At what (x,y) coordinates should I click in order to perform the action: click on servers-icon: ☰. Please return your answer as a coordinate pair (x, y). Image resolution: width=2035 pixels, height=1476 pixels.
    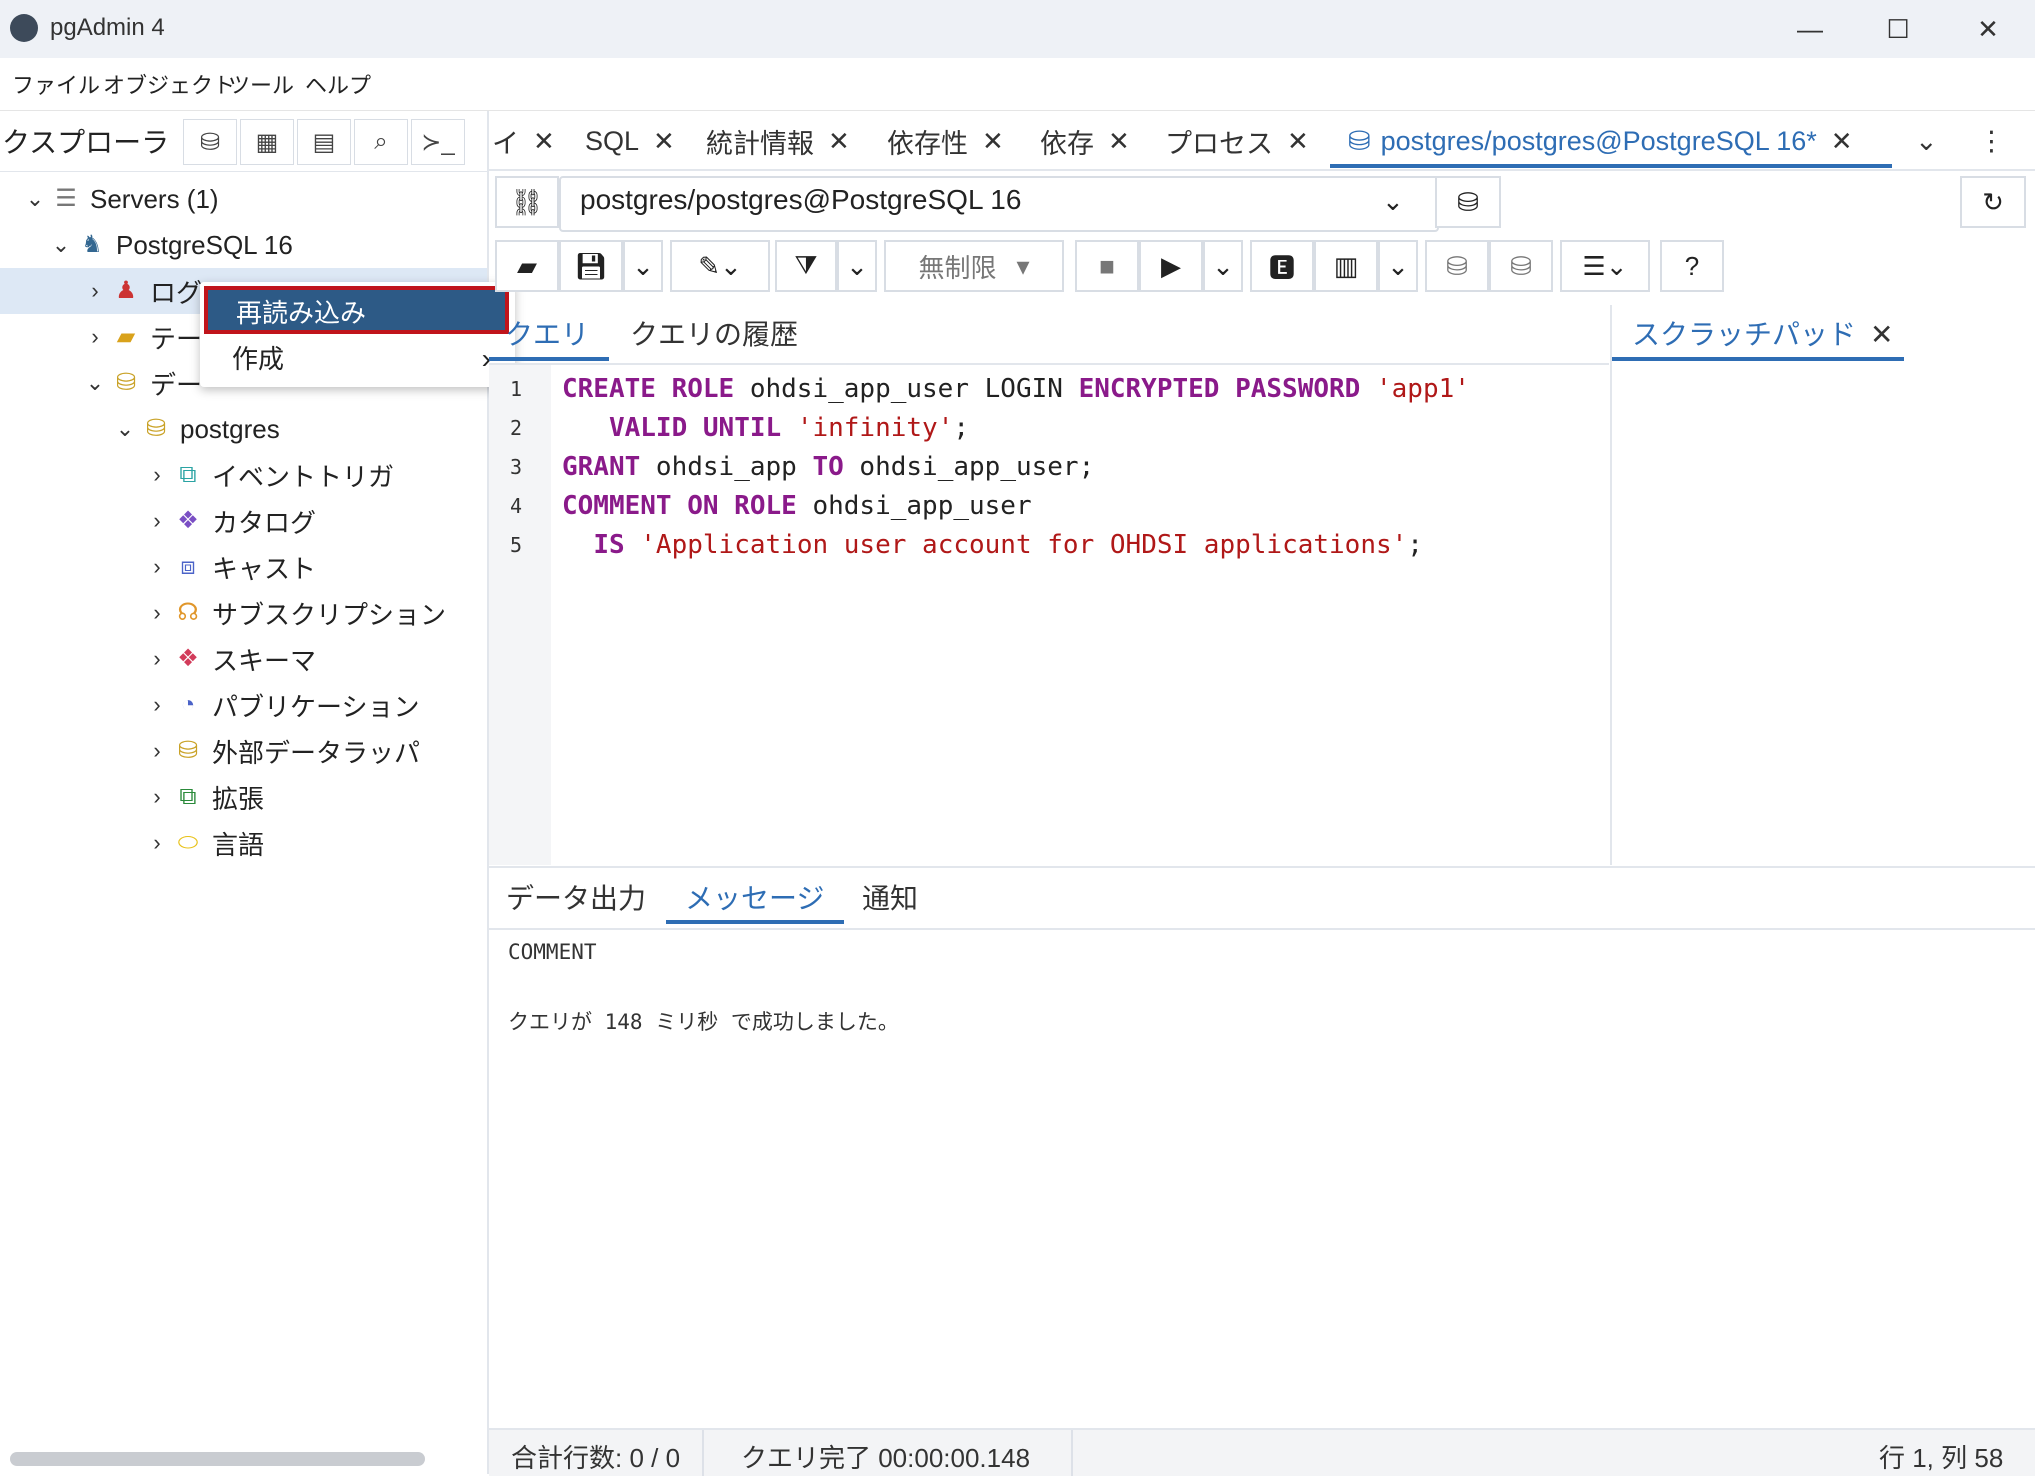
    Looking at the image, I should click on (66, 198).